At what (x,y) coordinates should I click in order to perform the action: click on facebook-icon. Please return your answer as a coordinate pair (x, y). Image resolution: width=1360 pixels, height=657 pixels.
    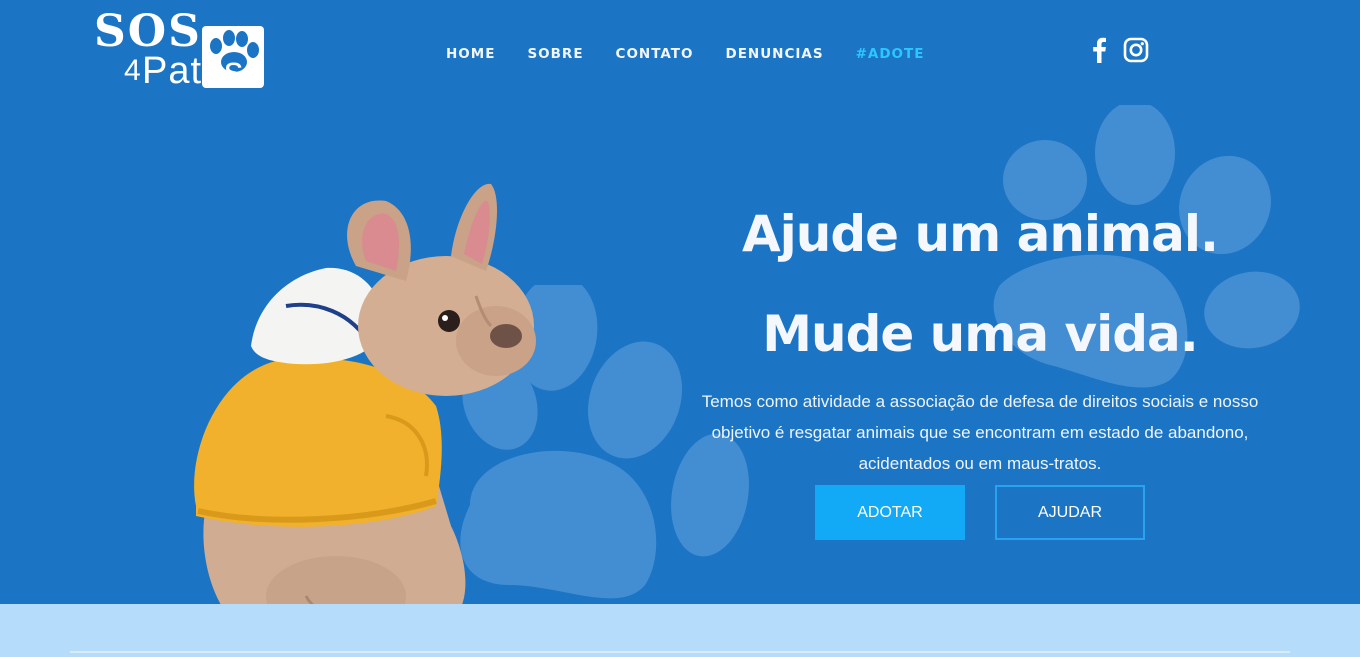
    Looking at the image, I should click on (1099, 52).